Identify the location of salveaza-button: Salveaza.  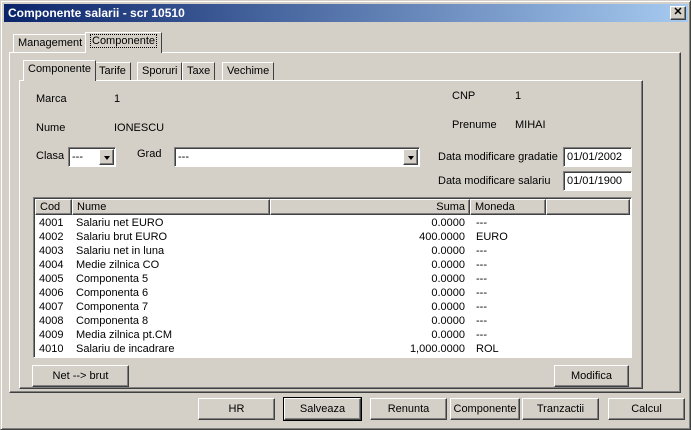
(322, 409).